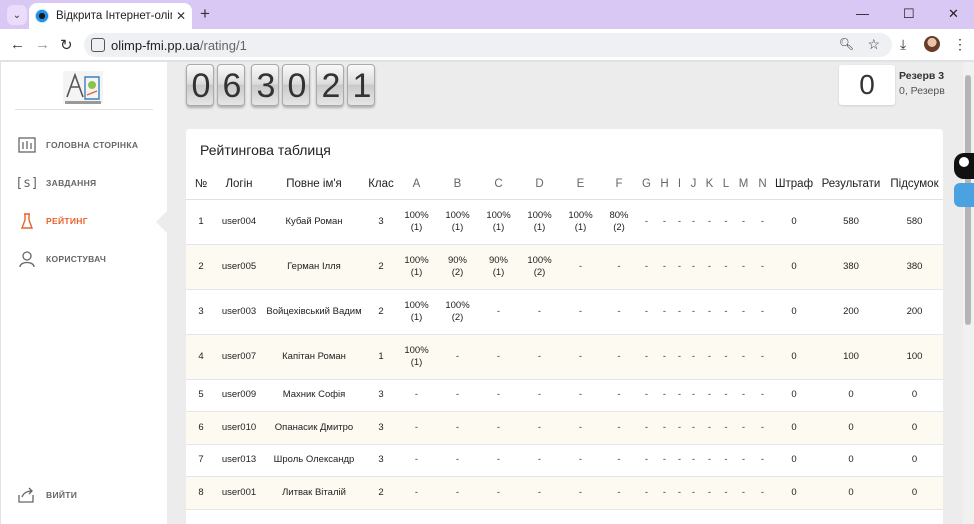  I want to click on sidebar-item-label: КОРИСТУВАЧ, so click(76, 259).